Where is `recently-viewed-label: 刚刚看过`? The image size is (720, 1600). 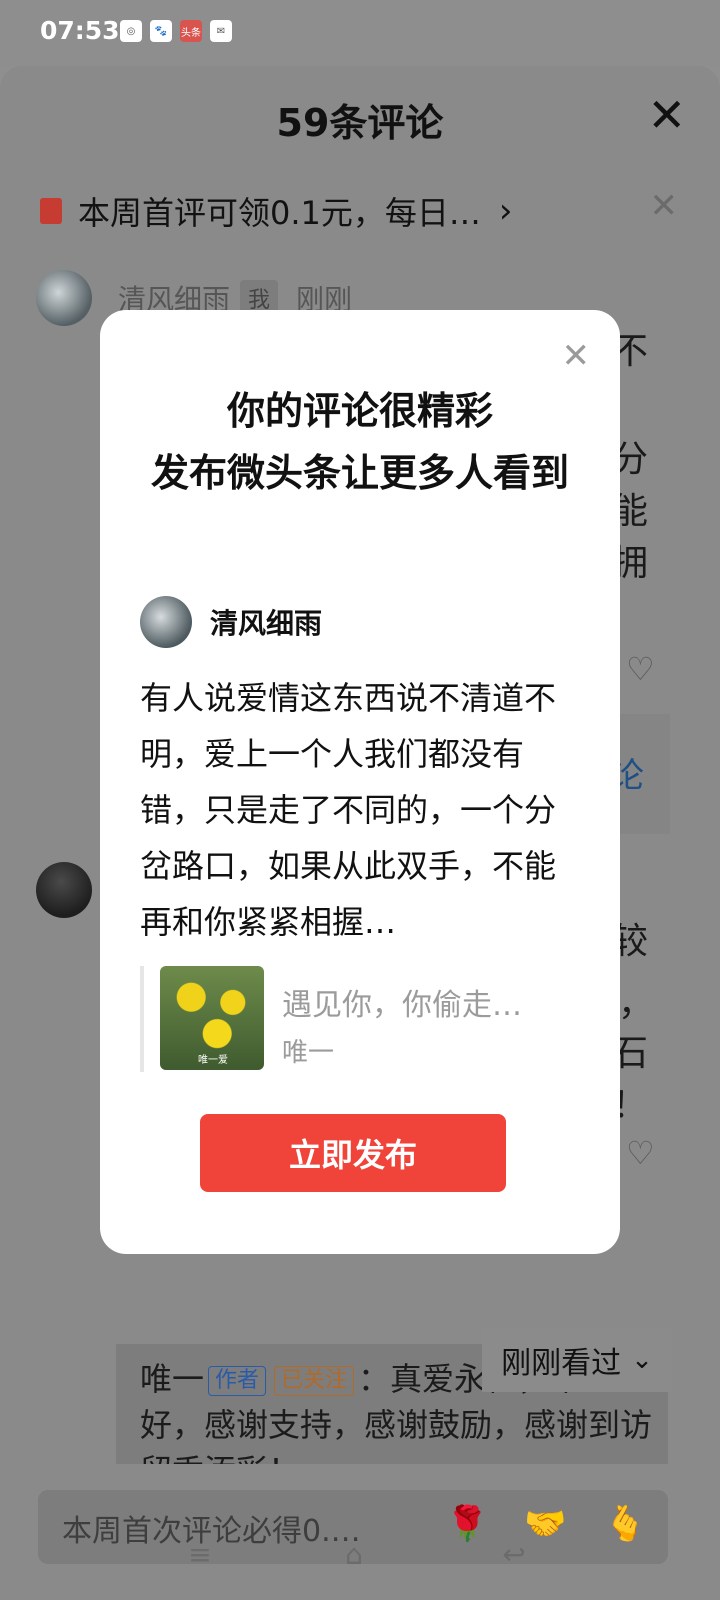 recently-viewed-label: 刚刚看过 is located at coordinates (561, 1363).